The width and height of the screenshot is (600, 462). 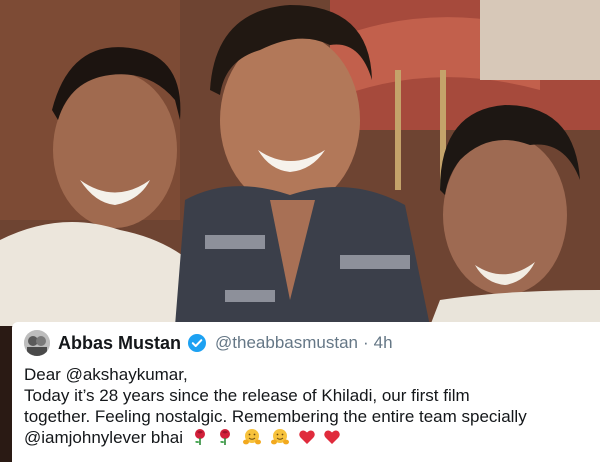 I want to click on author-handle: @theabbasmustan, so click(x=286, y=343).